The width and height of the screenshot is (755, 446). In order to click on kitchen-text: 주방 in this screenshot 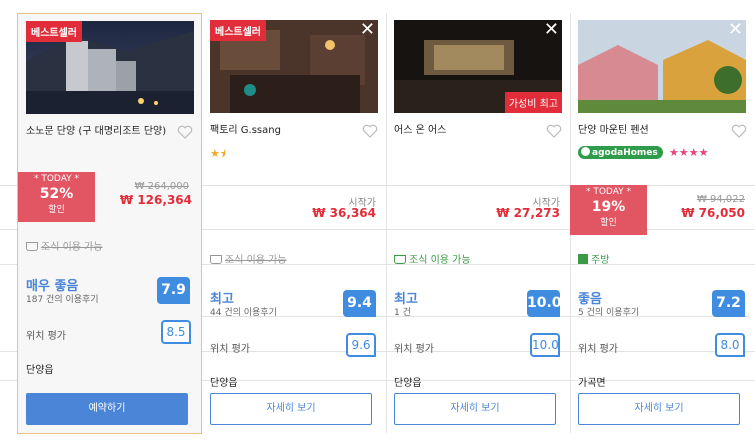, I will do `click(600, 260)`.